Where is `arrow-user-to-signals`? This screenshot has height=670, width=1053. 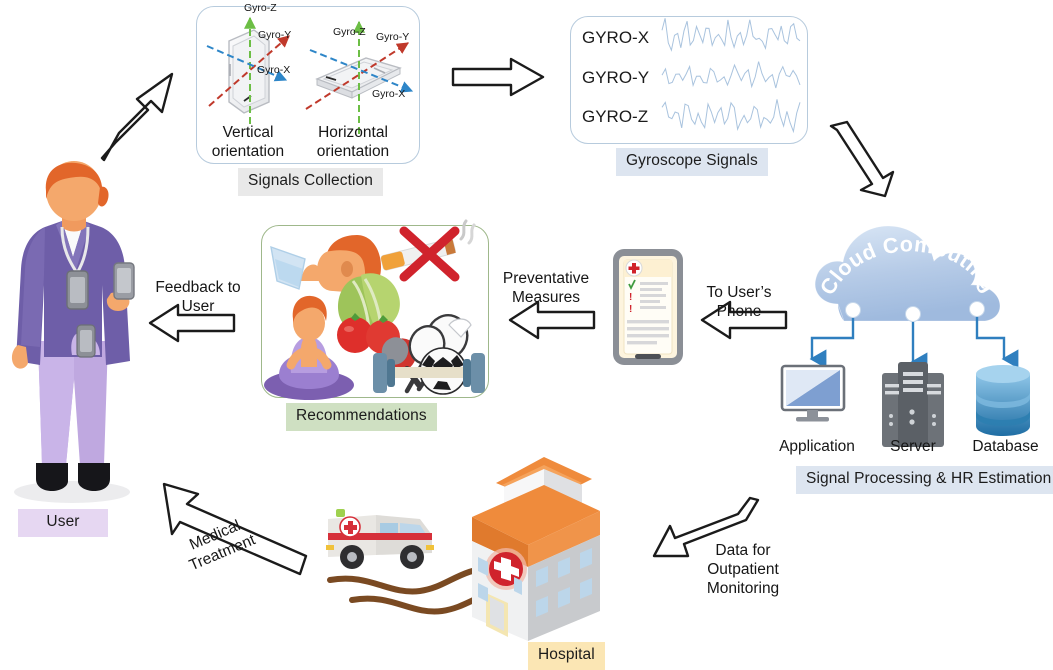
arrow-user-to-signals is located at coordinates (137, 117).